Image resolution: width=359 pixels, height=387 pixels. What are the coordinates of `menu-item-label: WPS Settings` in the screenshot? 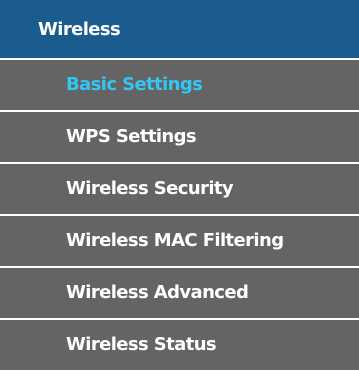 It's located at (131, 136).